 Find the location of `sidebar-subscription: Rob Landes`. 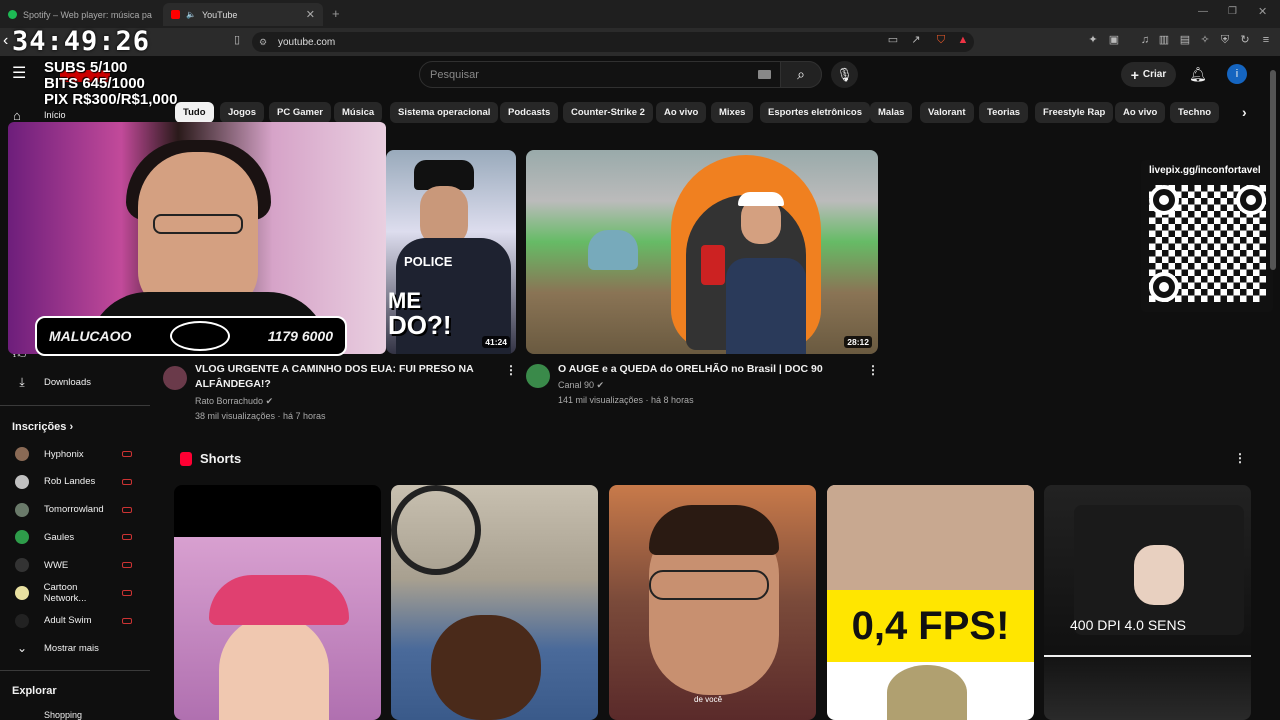

sidebar-subscription: Rob Landes is located at coordinates (75, 482).